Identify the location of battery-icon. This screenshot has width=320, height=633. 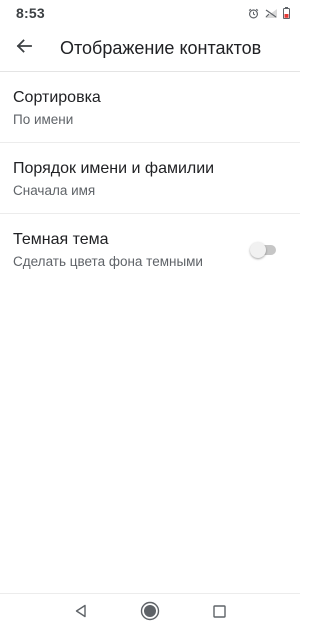
(286, 13).